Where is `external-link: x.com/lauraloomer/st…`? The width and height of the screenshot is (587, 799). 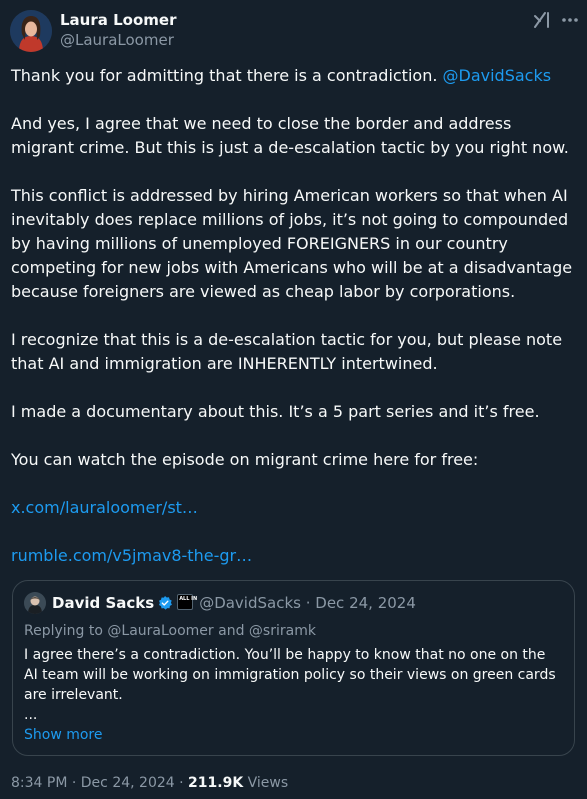 external-link: x.com/lauraloomer/st… is located at coordinates (104, 507).